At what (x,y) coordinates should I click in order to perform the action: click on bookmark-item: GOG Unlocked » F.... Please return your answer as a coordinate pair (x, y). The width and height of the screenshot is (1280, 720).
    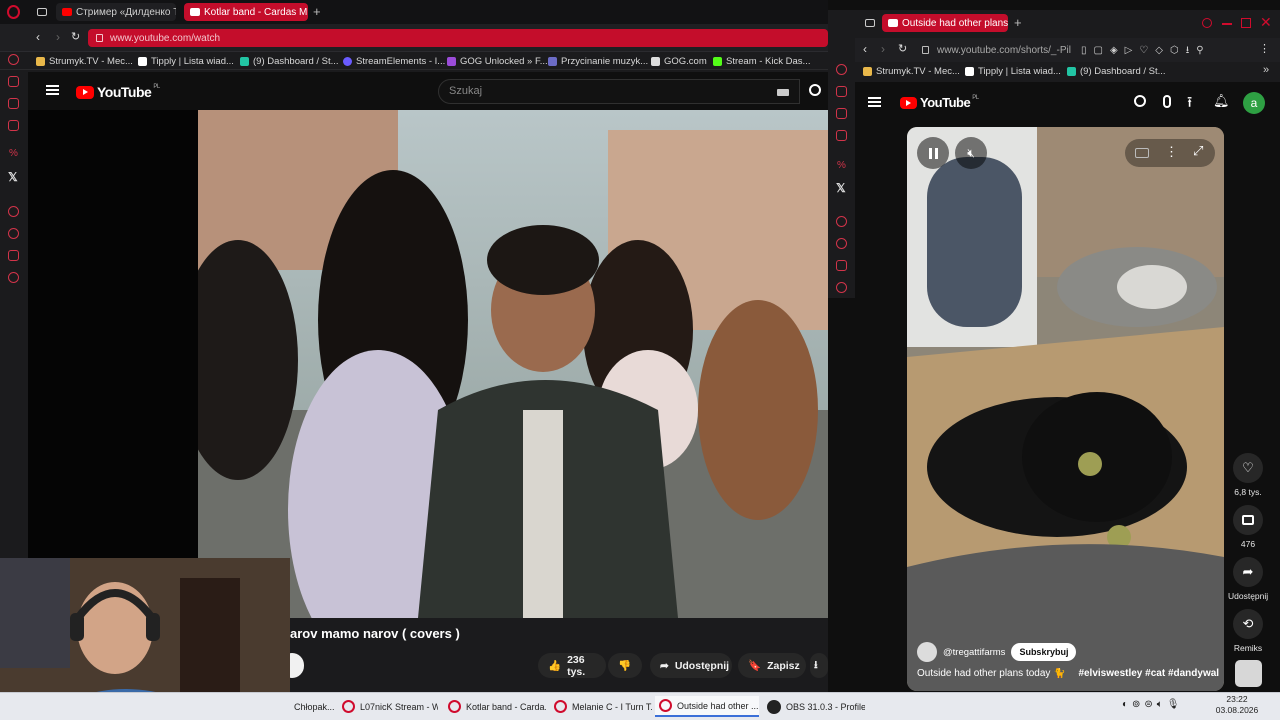
    Looking at the image, I should click on (497, 61).